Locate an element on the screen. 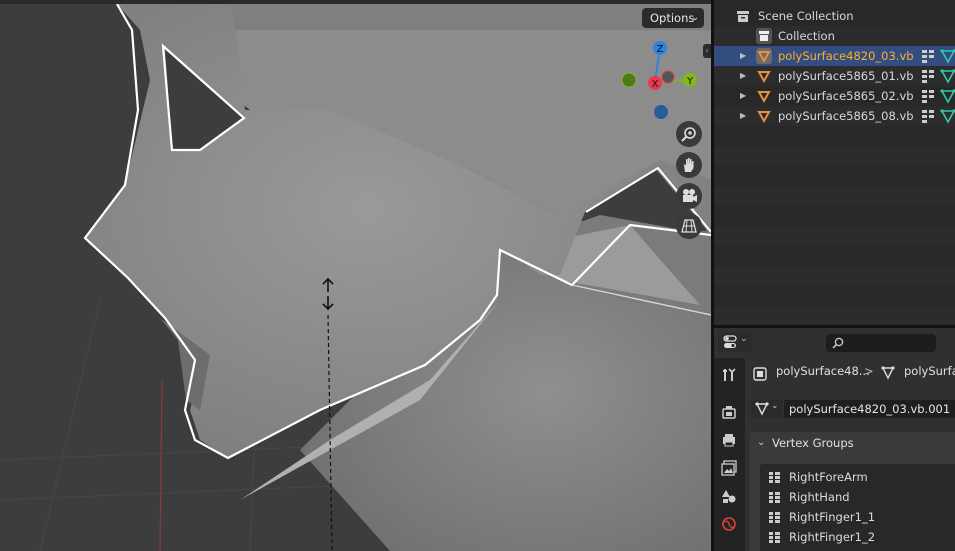 This screenshot has height=551, width=955. perspective-toggle-button is located at coordinates (689, 226).